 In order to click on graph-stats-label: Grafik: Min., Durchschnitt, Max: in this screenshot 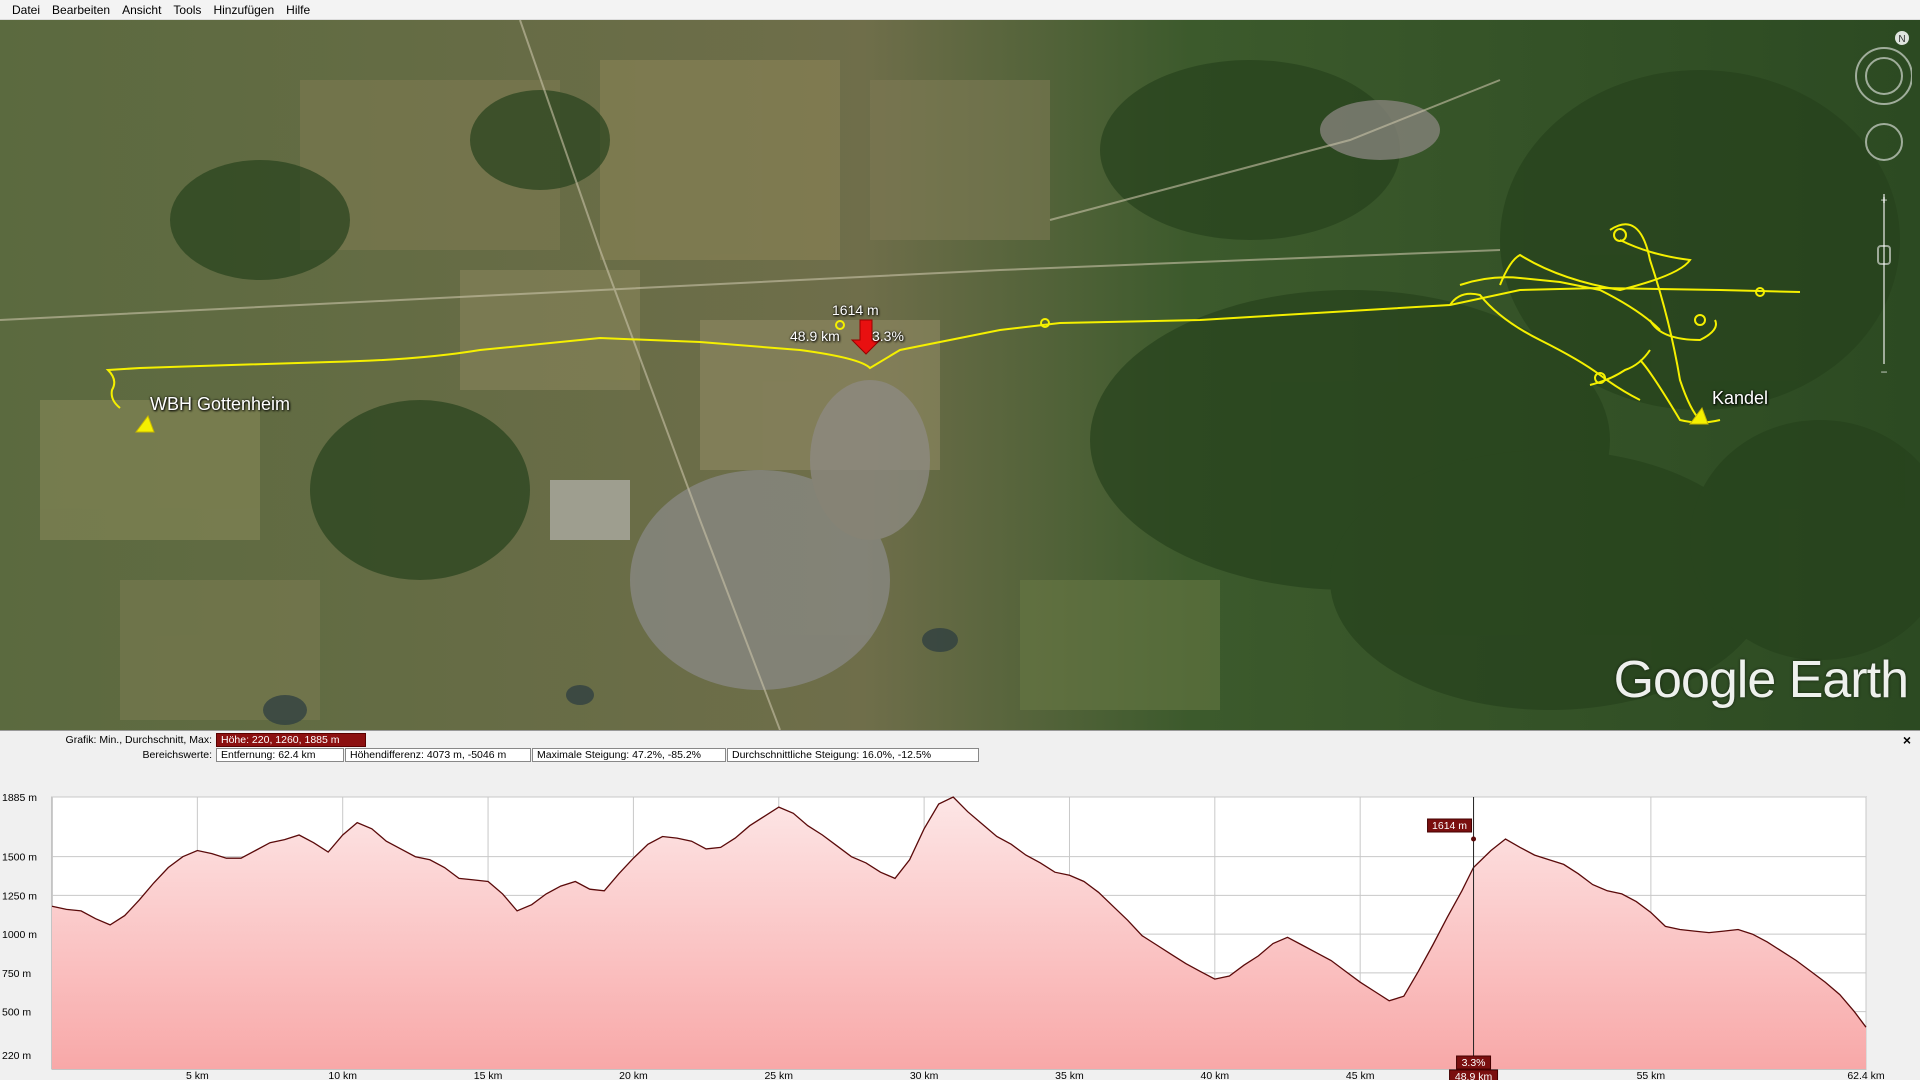, I will do `click(138, 740)`.